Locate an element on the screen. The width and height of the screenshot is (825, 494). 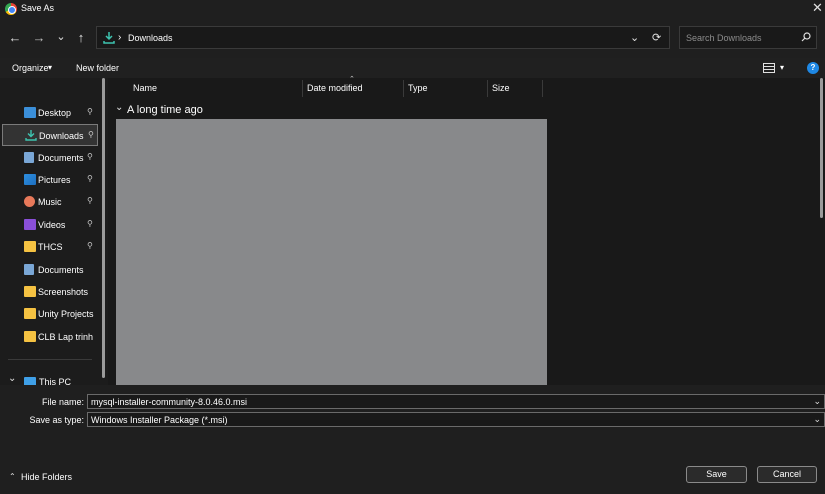
search-icon is located at coordinates (806, 37).